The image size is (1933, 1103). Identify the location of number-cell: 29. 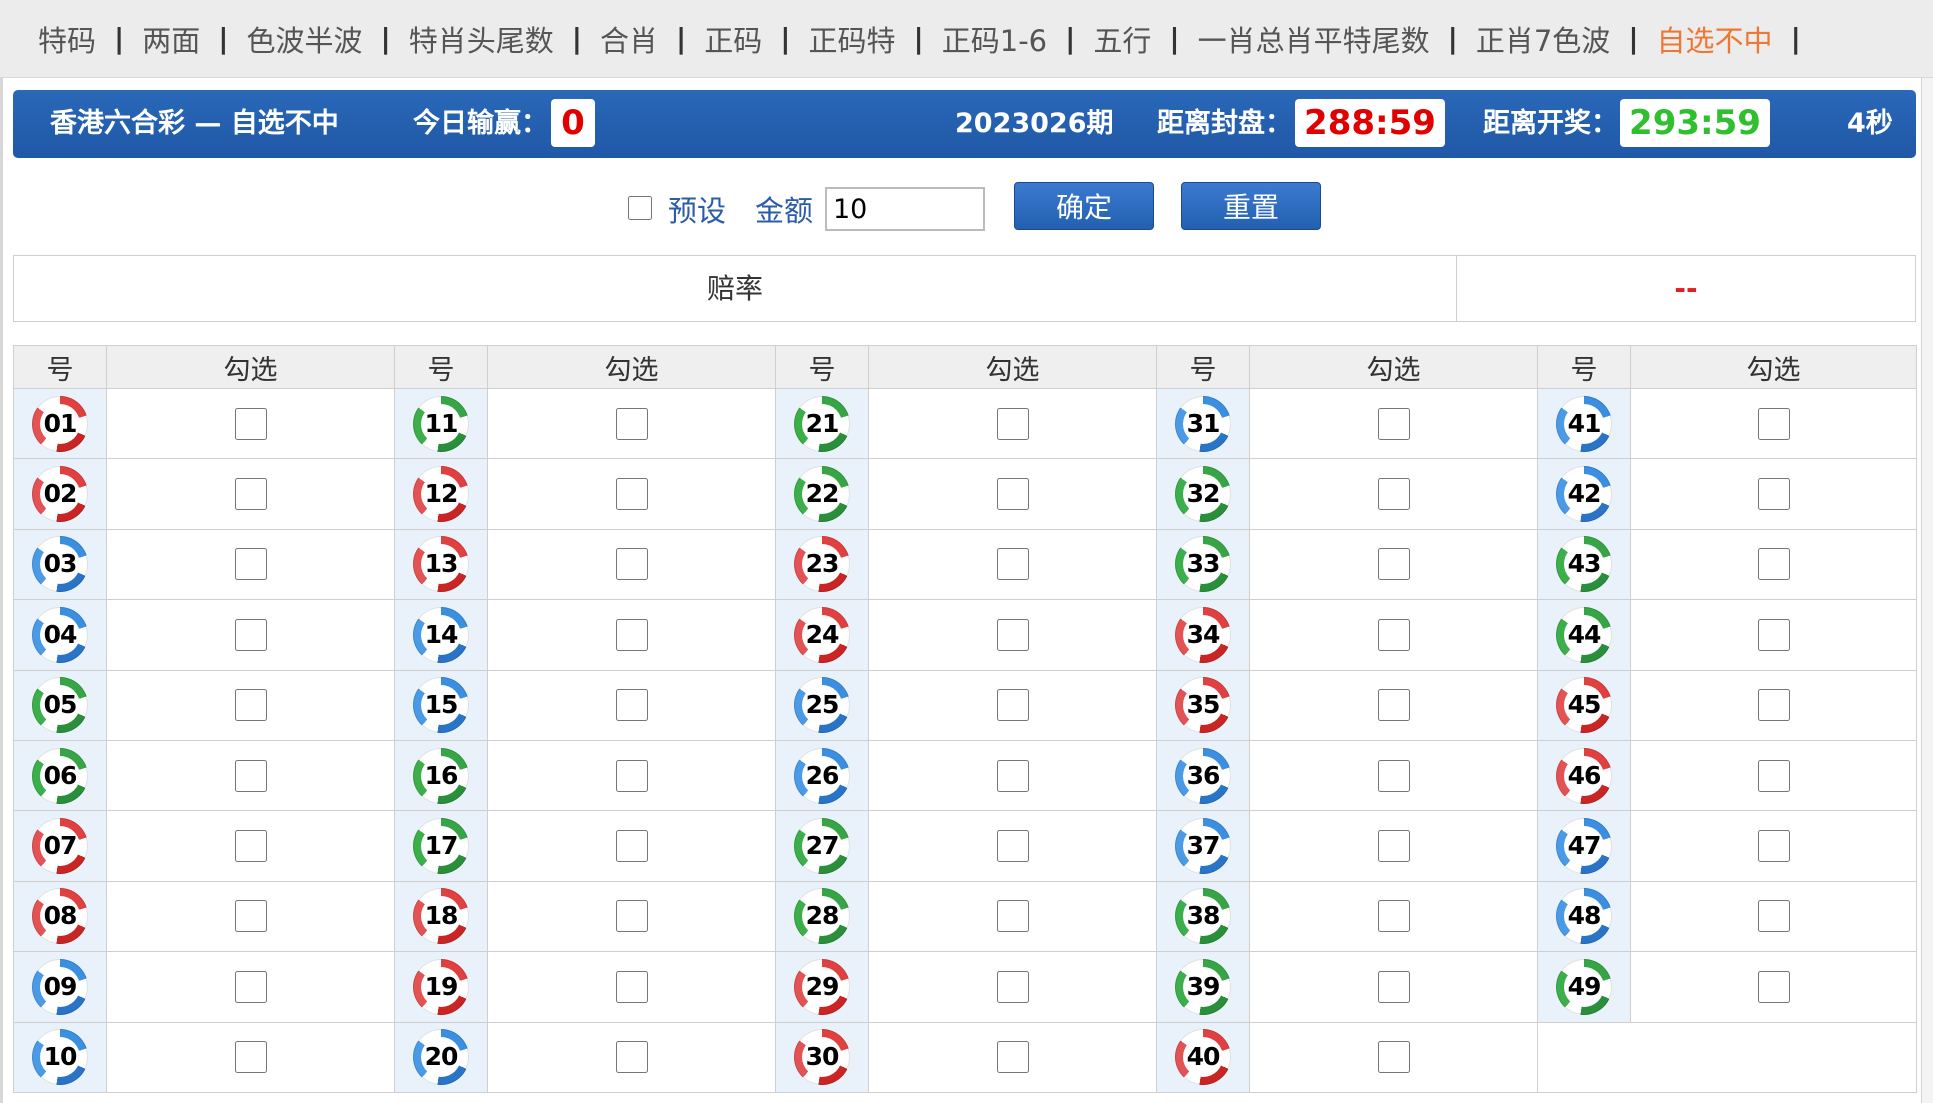
(822, 987).